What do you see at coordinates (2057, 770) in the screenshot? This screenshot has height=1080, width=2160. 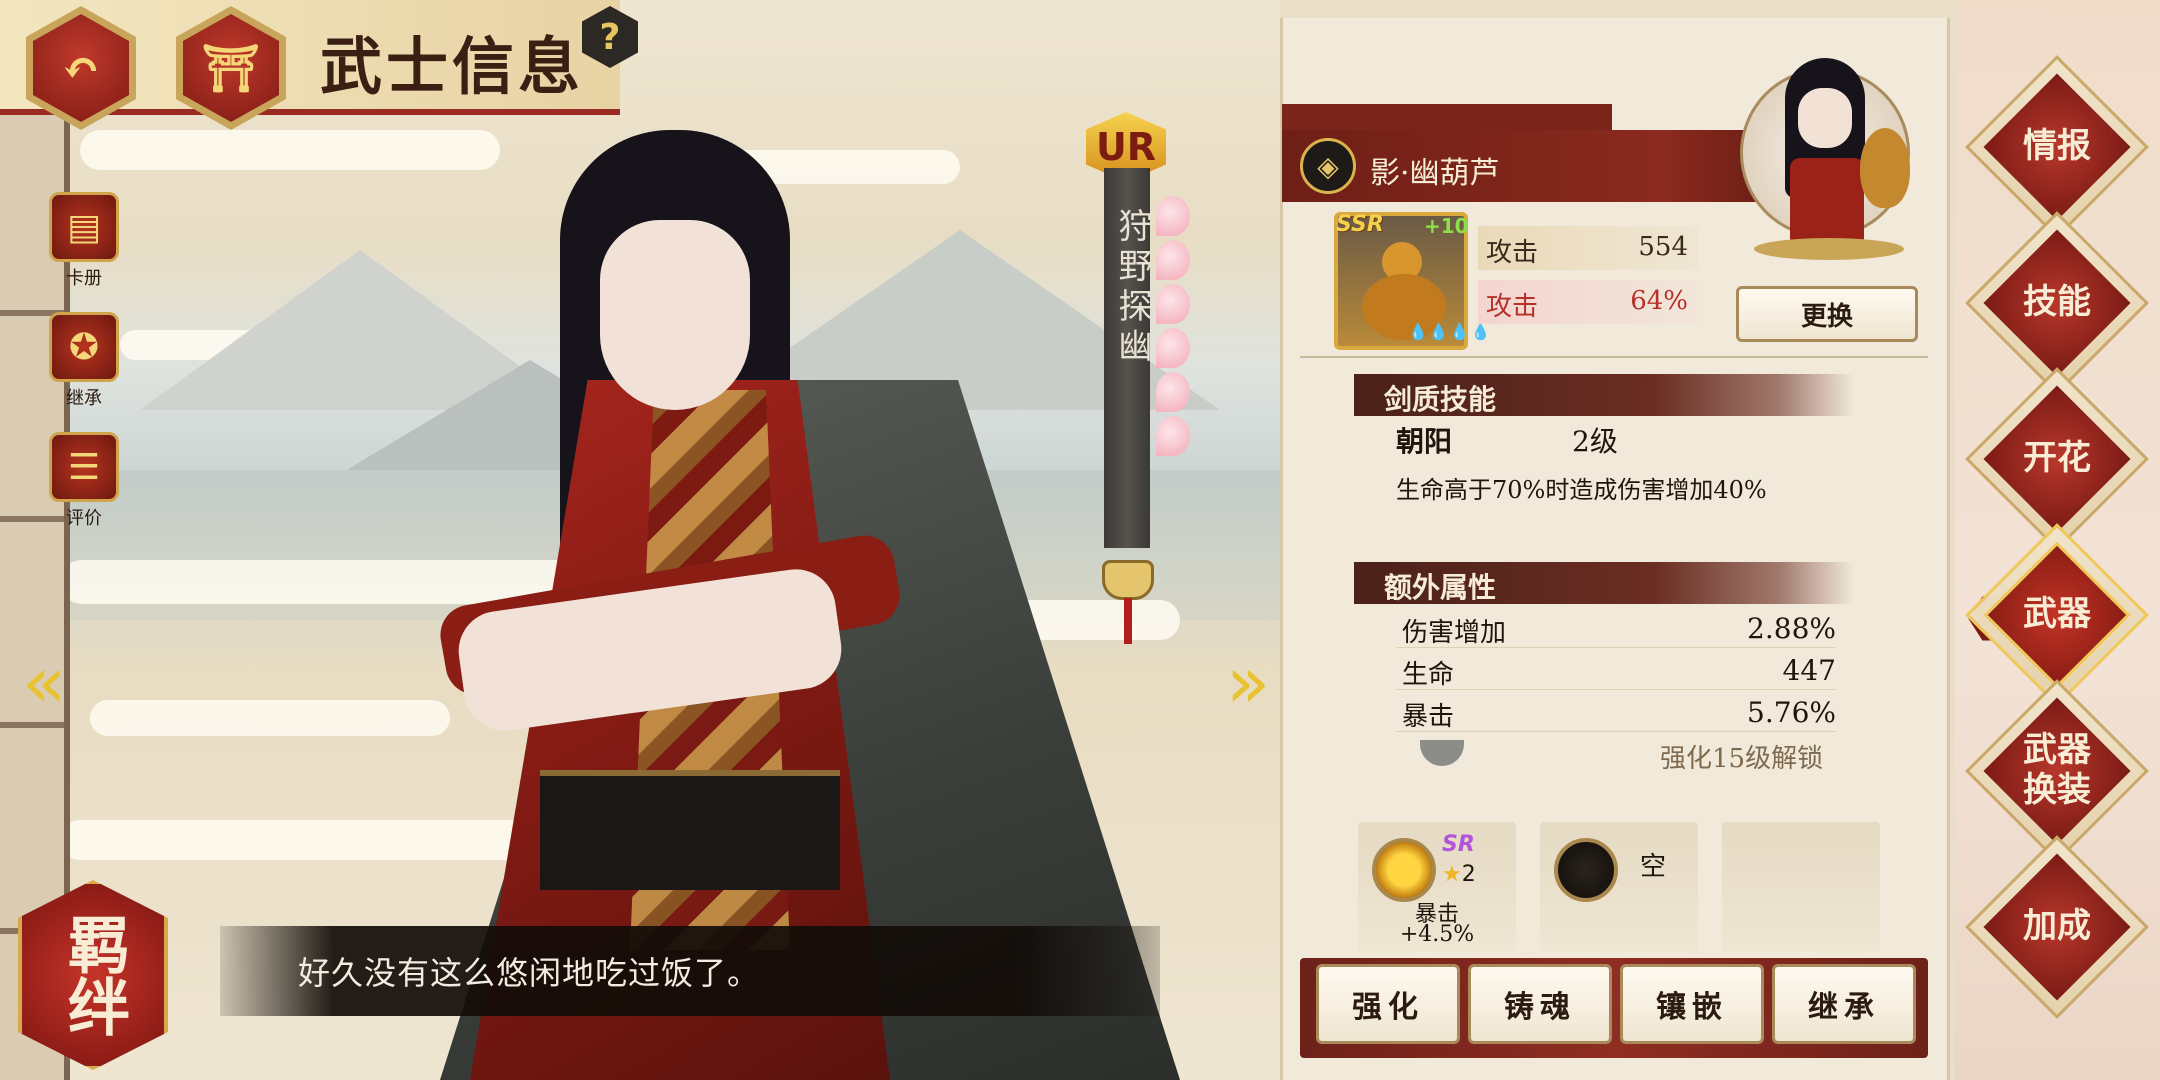 I see `tab-label: 武器换装` at bounding box center [2057, 770].